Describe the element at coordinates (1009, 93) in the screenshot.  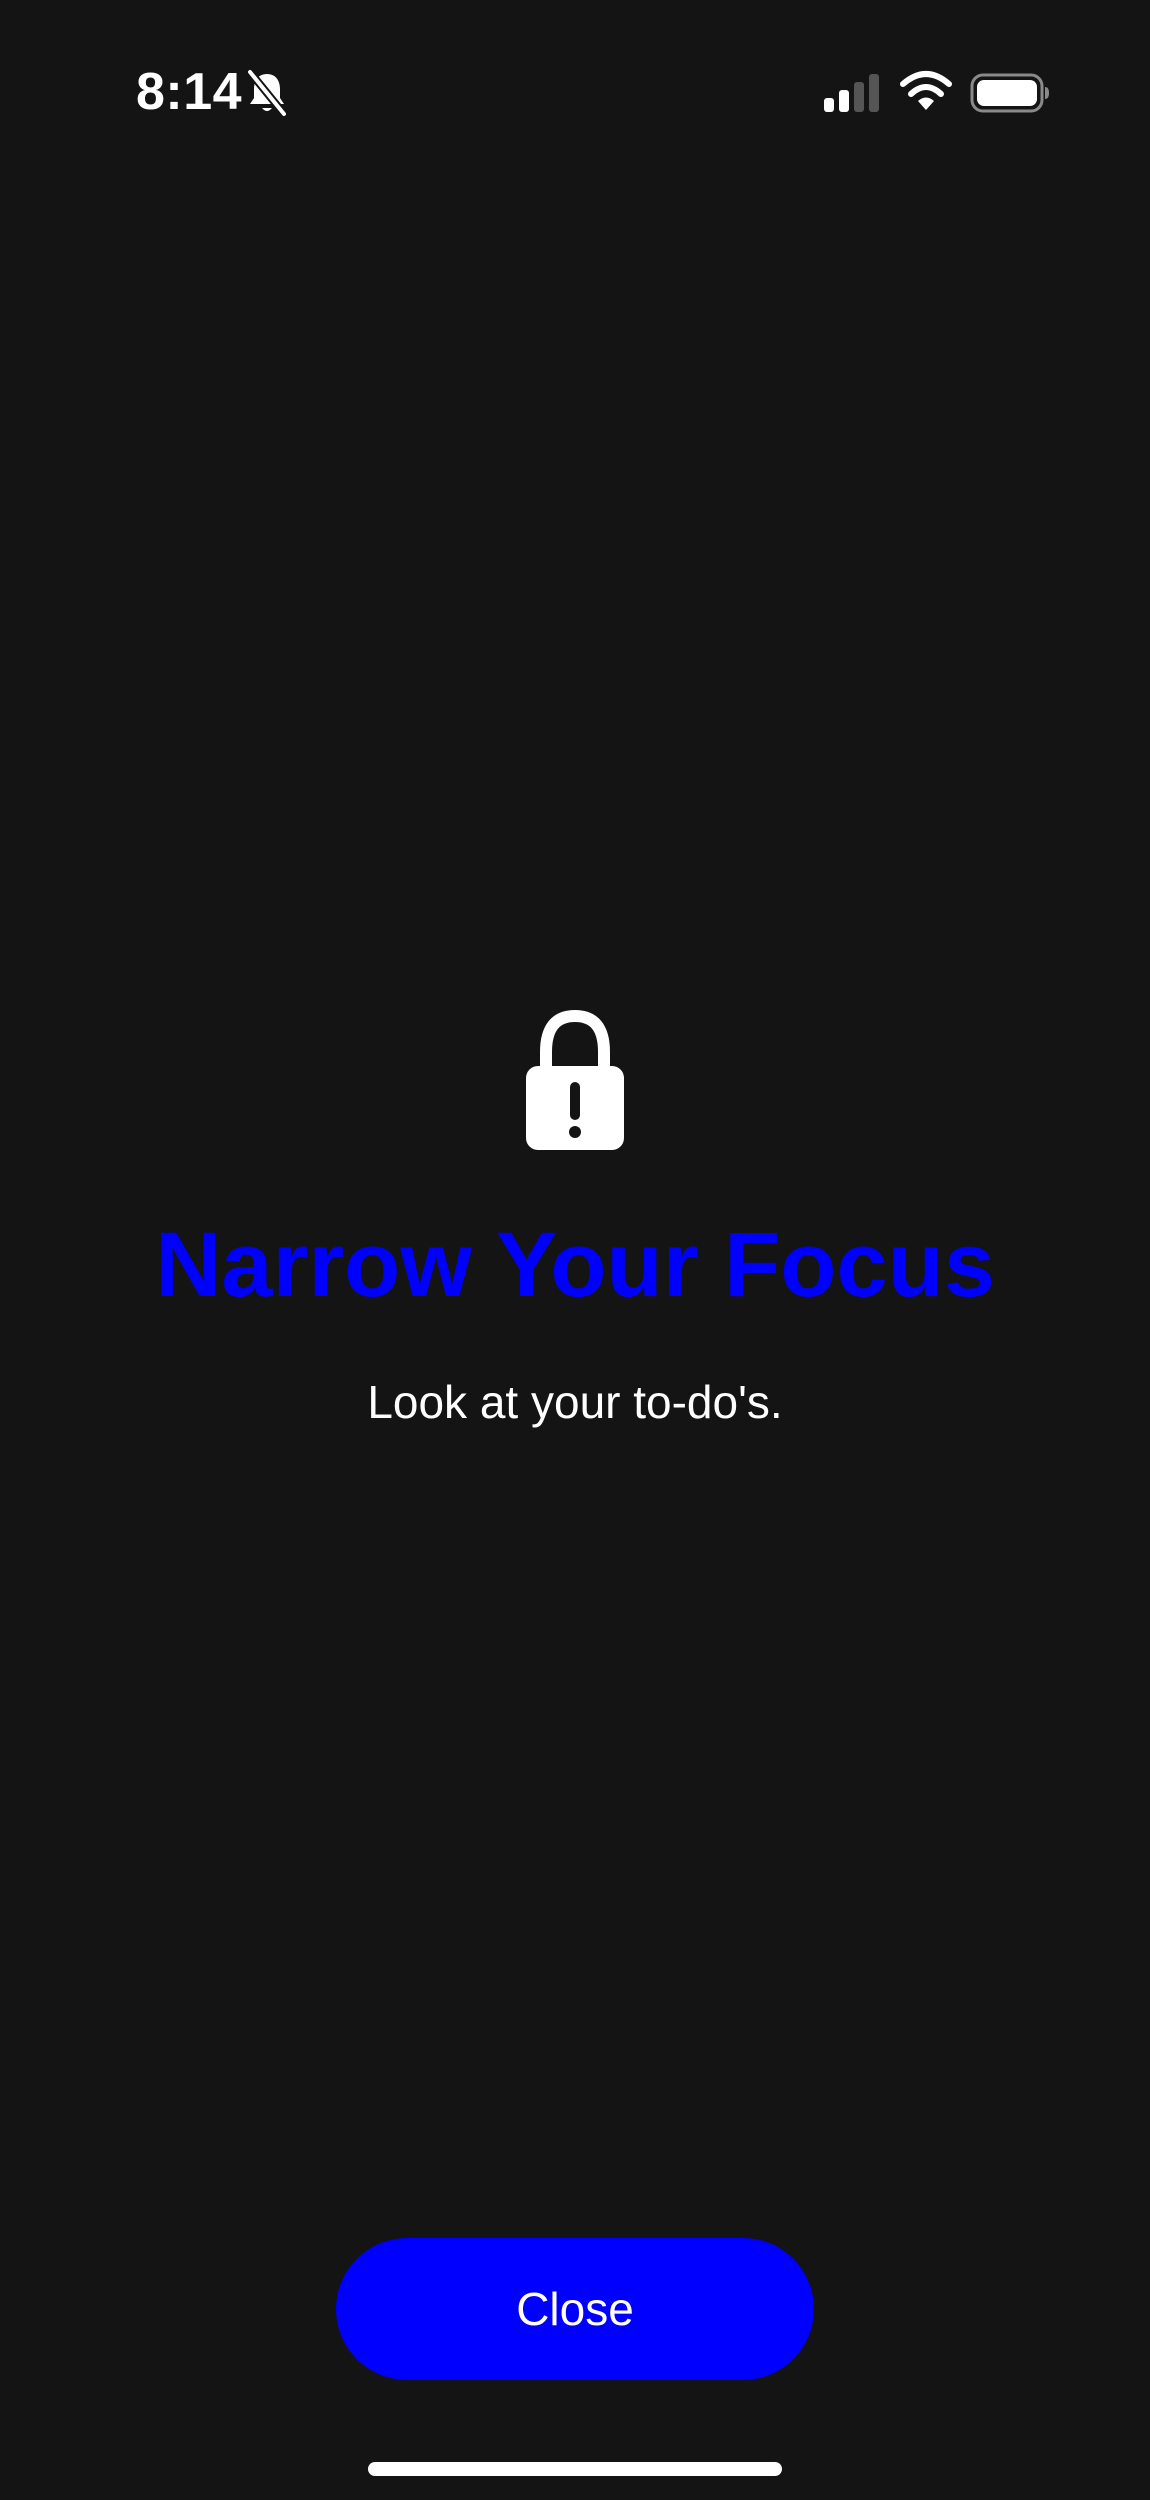
I see `battery-icon` at that location.